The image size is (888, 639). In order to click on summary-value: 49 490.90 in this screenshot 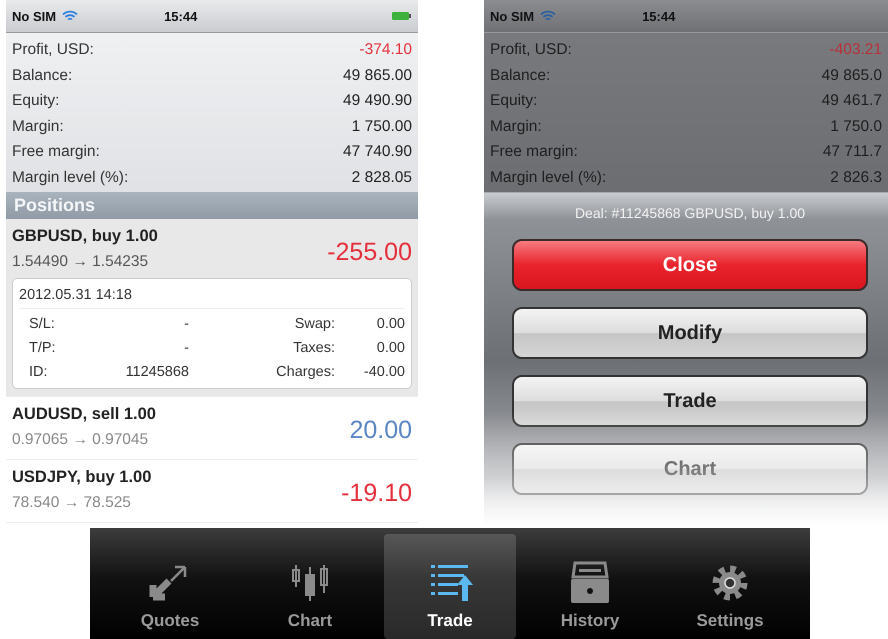, I will do `click(377, 101)`.